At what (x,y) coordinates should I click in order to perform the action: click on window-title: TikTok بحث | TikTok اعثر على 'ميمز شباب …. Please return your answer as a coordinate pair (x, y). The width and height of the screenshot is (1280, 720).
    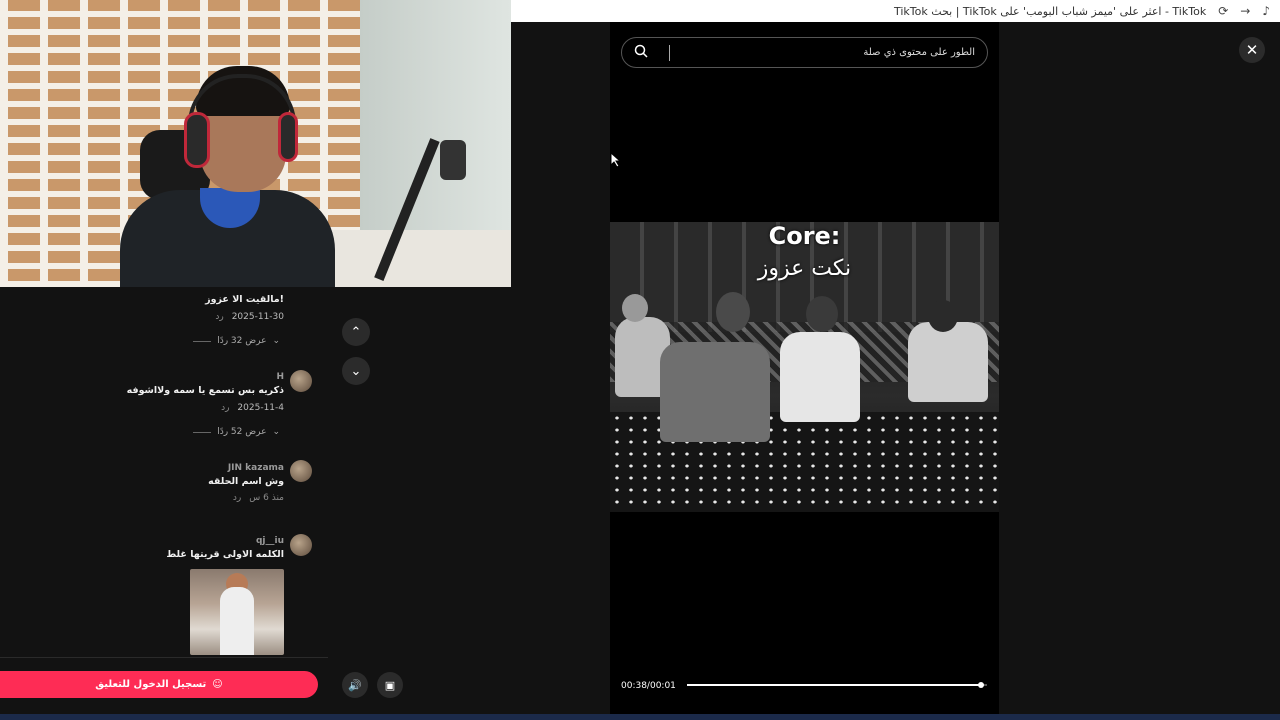
    Looking at the image, I should click on (1050, 11).